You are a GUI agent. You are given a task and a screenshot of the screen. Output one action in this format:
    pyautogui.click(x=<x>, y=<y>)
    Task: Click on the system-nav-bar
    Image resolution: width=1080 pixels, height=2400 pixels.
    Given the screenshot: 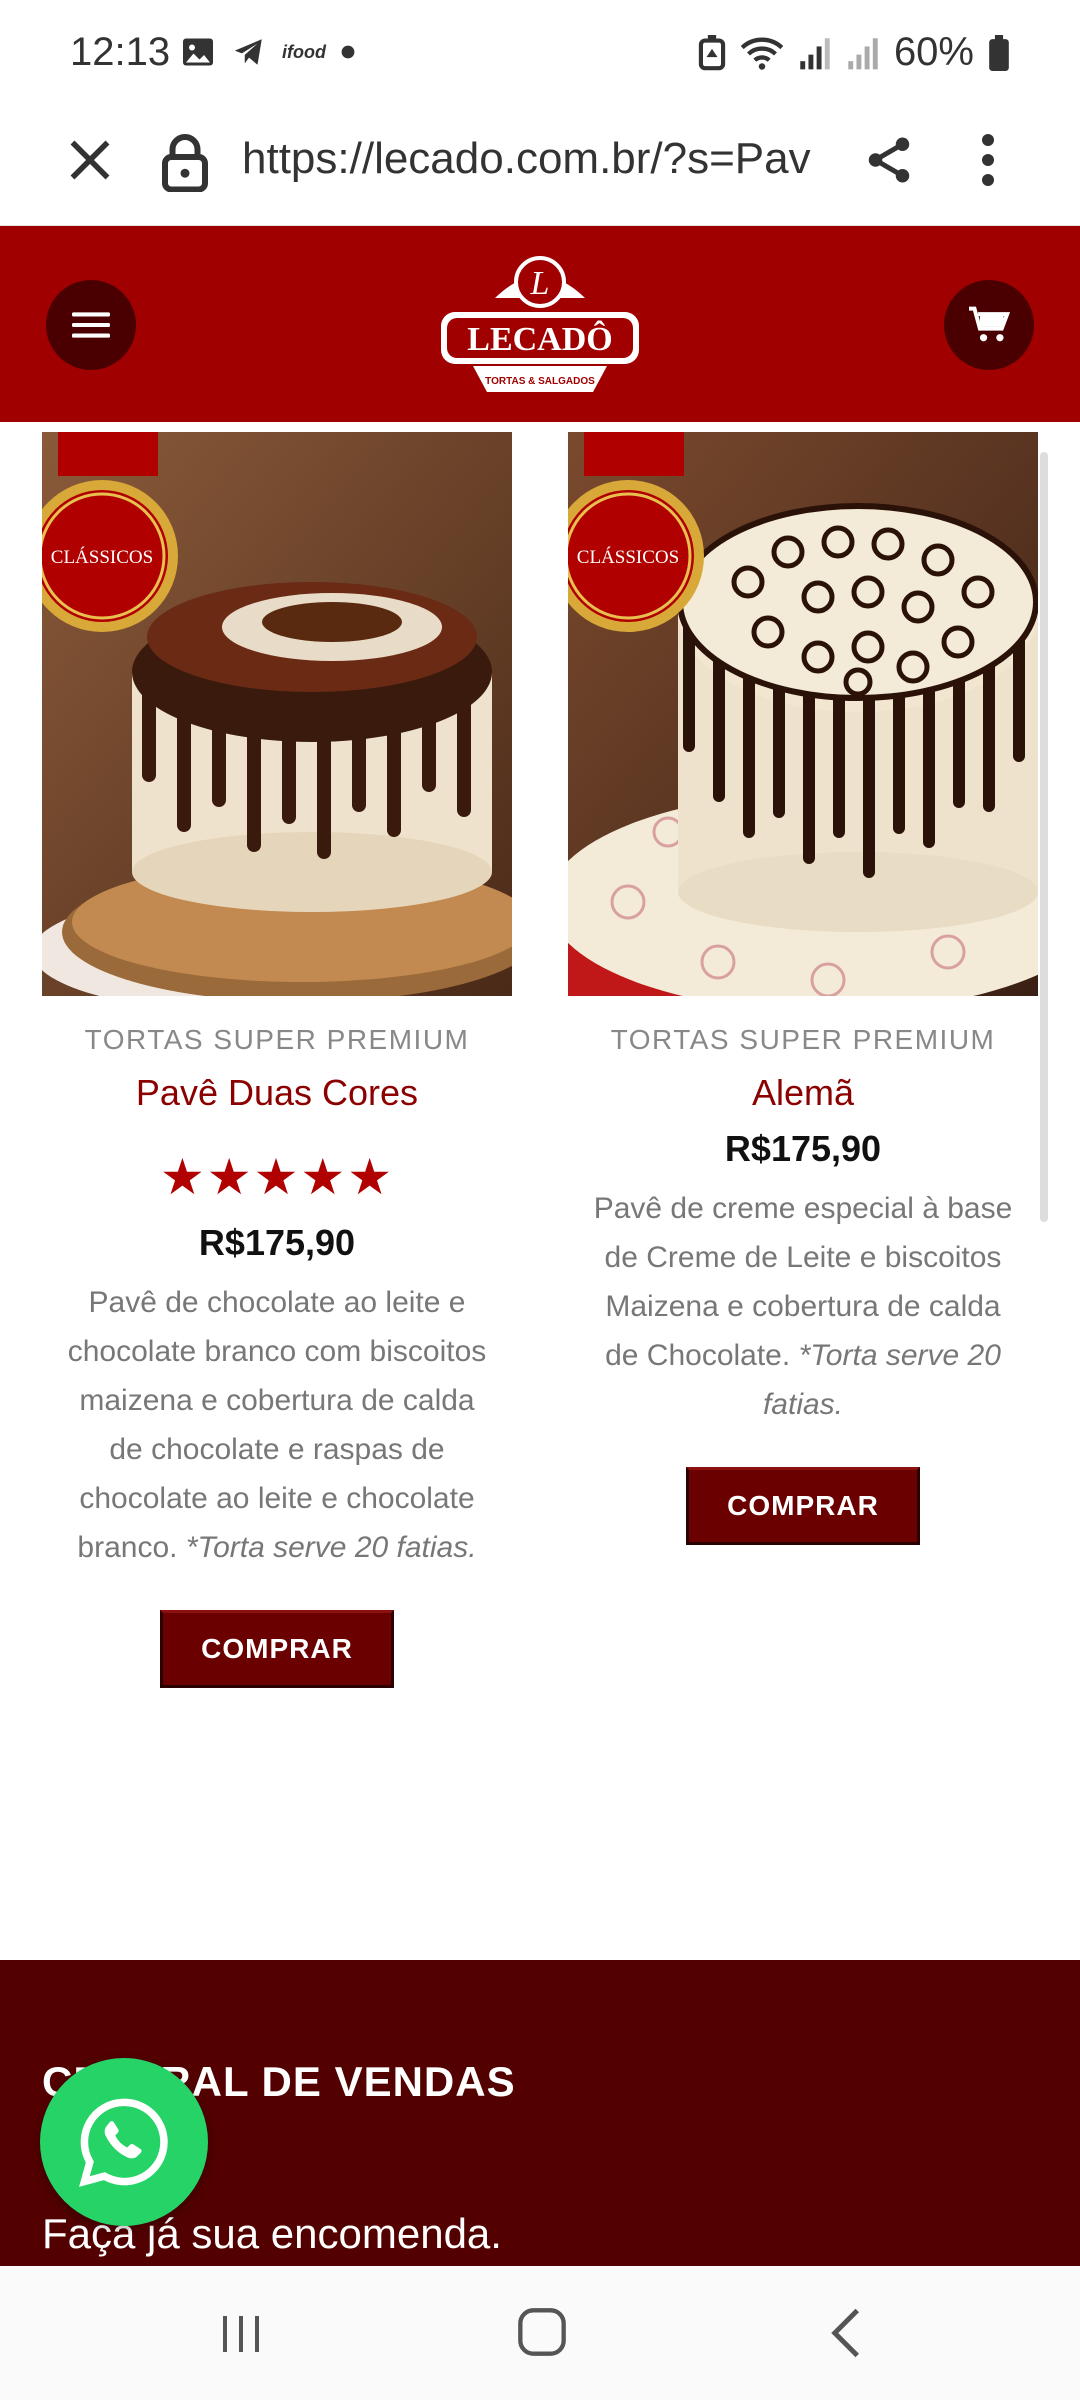 What is the action you would take?
    pyautogui.click(x=540, y=2333)
    